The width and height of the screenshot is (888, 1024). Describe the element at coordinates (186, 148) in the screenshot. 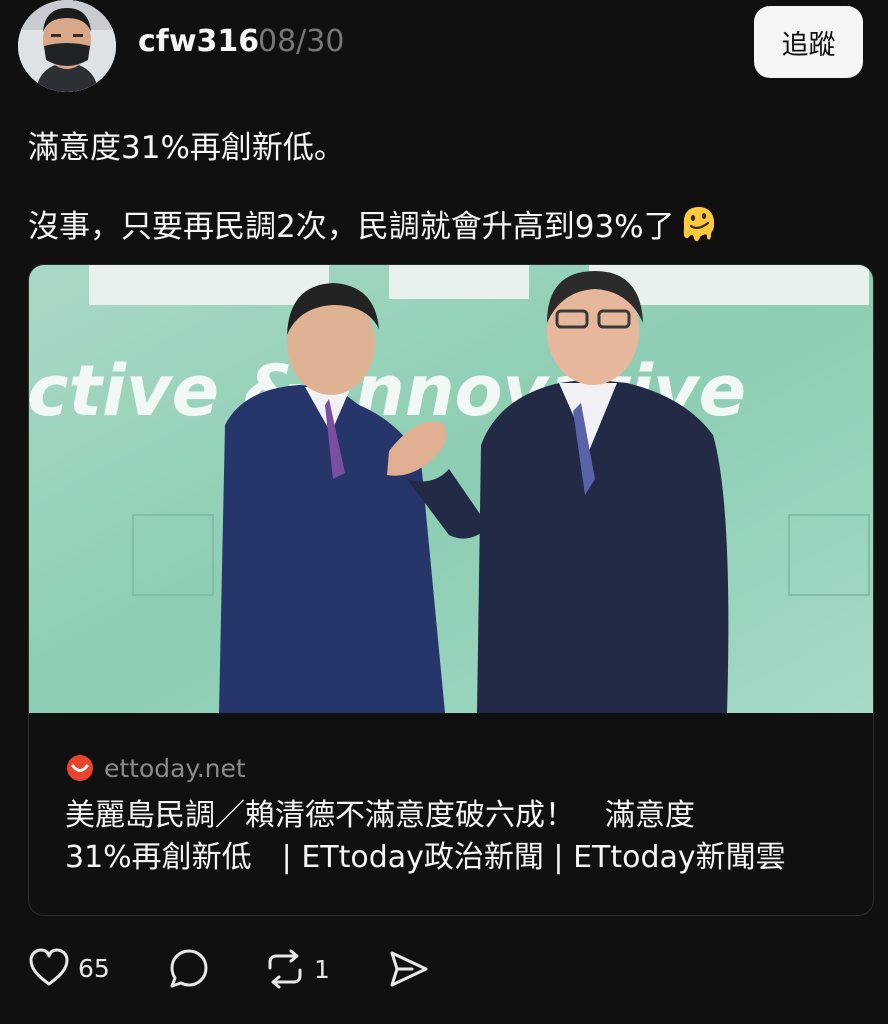

I see `post-text-line-1: 滿意度31%再創新低。` at that location.